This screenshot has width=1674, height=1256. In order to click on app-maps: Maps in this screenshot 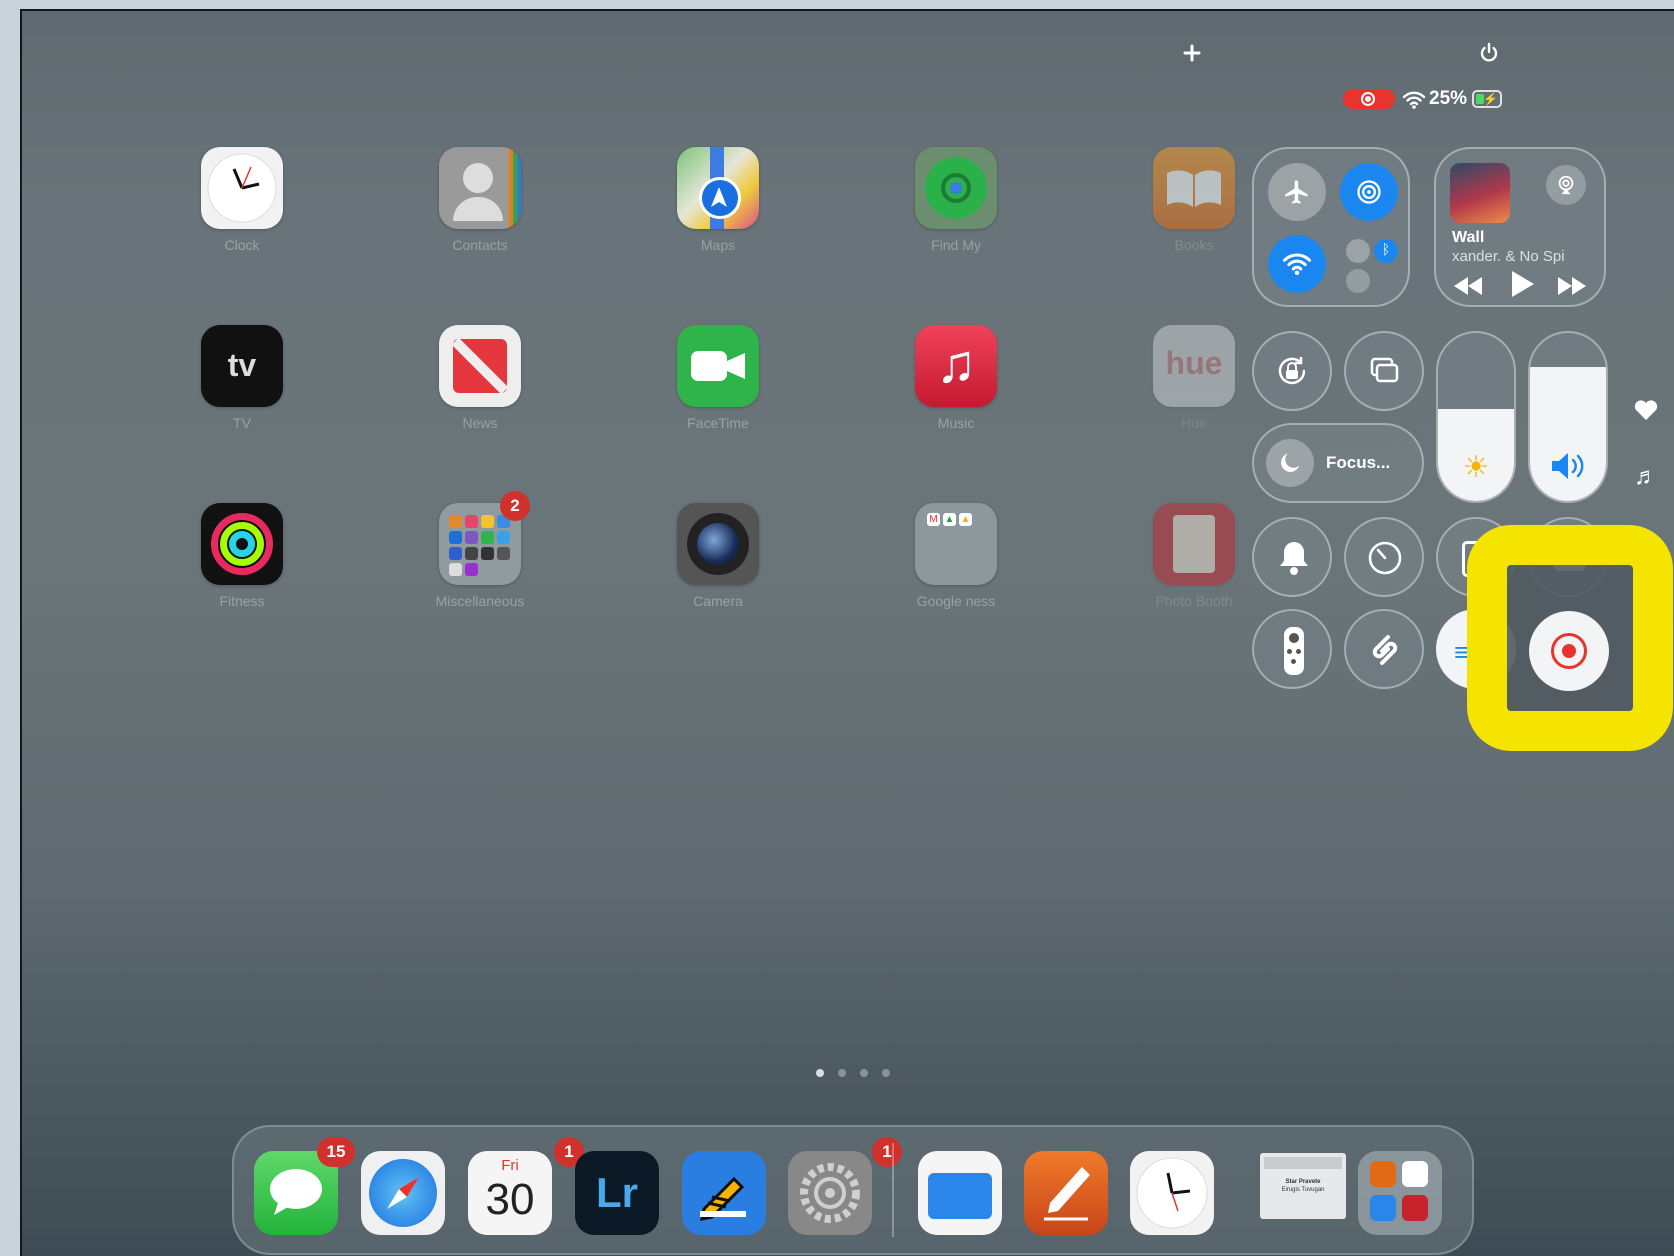, I will do `click(718, 200)`.